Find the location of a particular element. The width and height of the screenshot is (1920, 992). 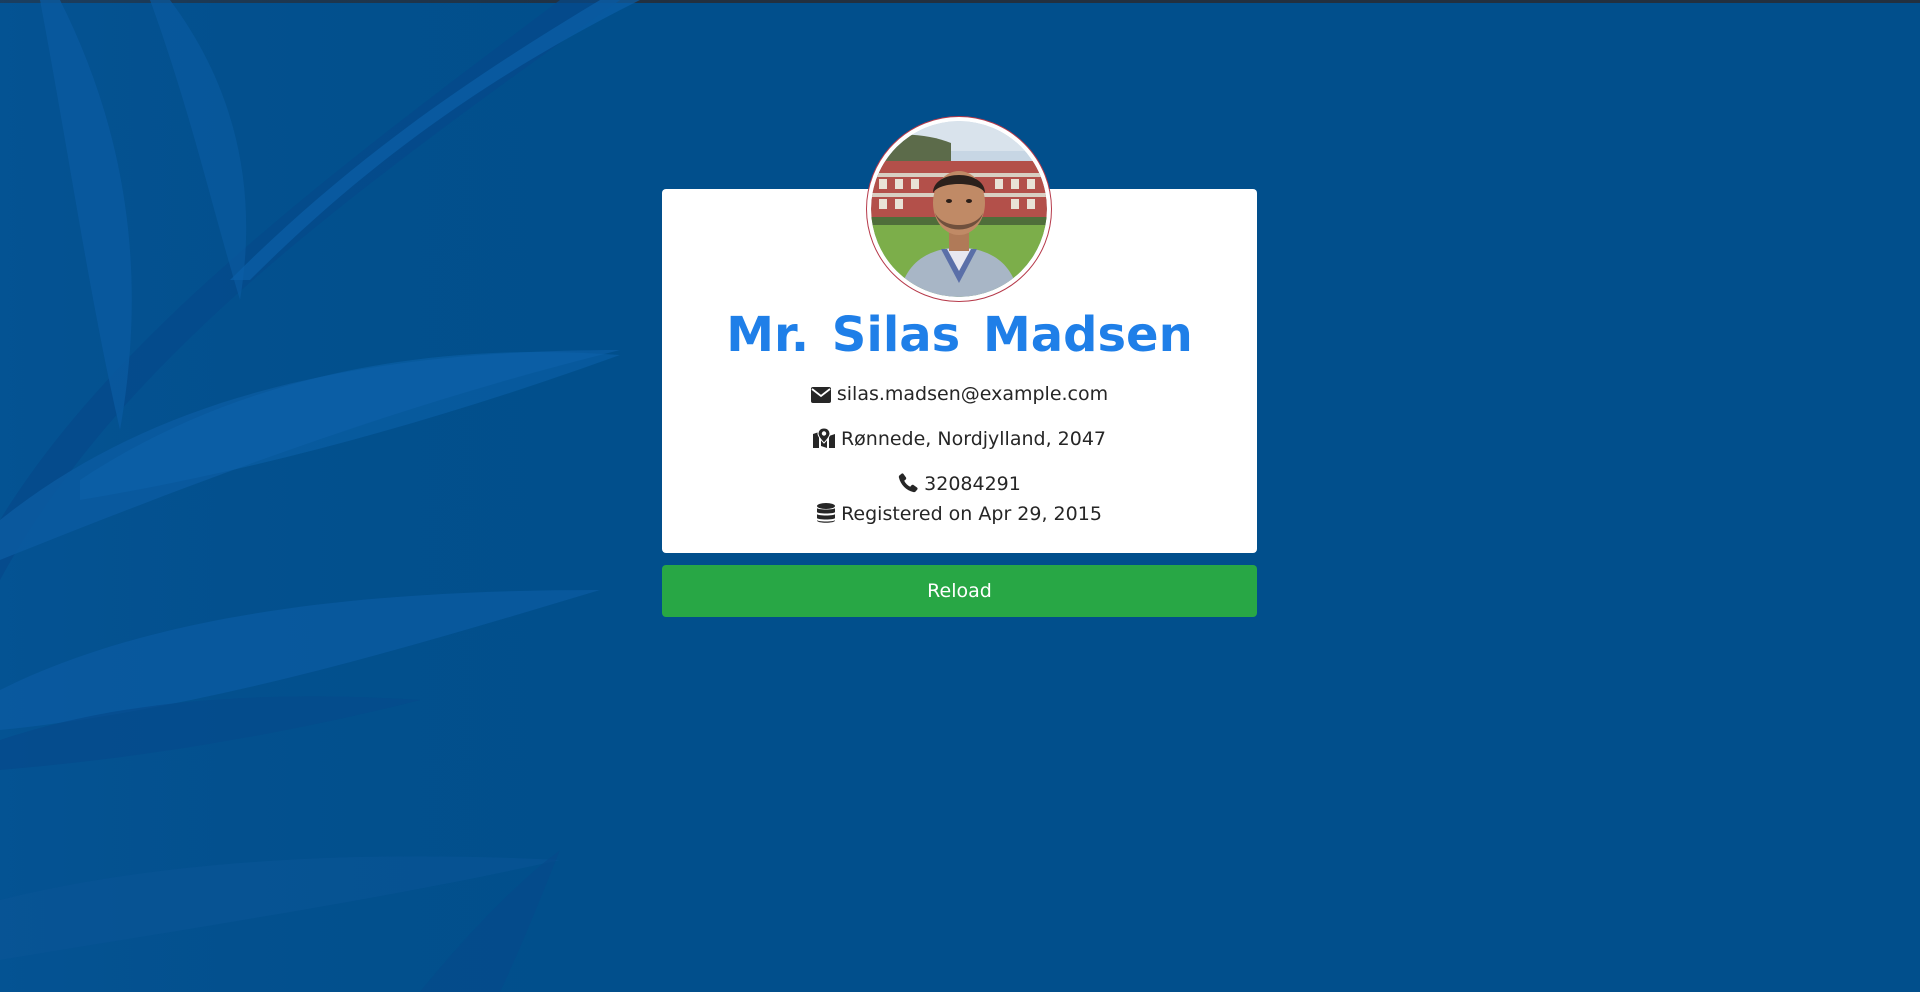

phone-icon is located at coordinates (908, 483).